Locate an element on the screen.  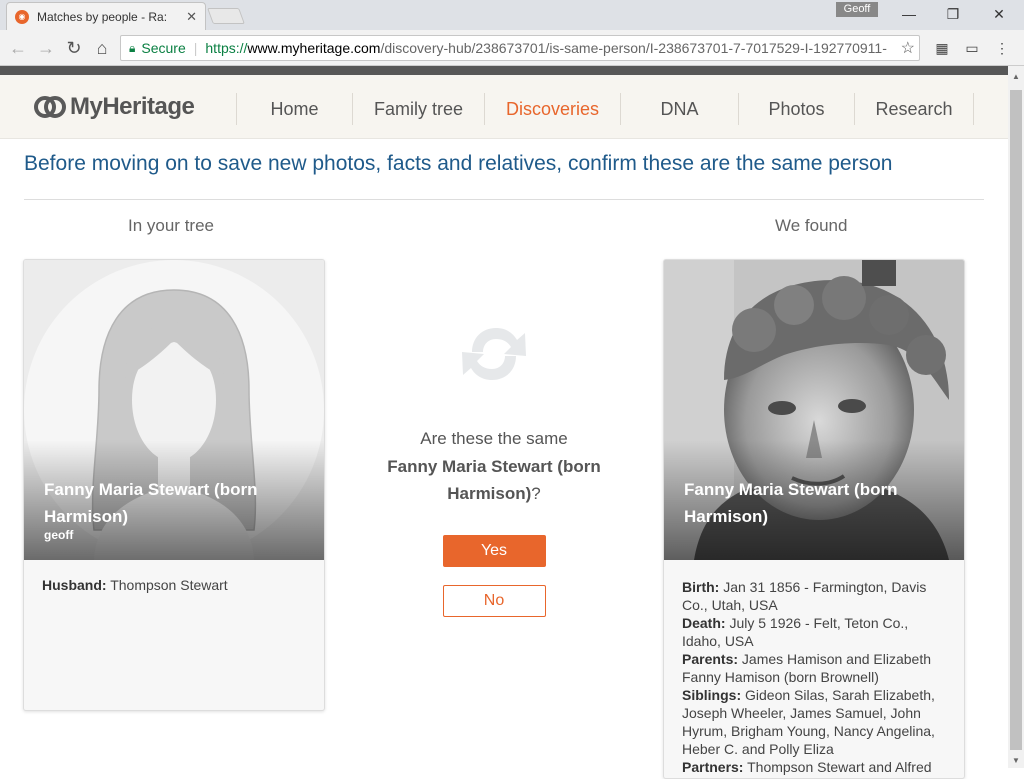
tab-title: Matches by people - Ra: is located at coordinates (102, 16).